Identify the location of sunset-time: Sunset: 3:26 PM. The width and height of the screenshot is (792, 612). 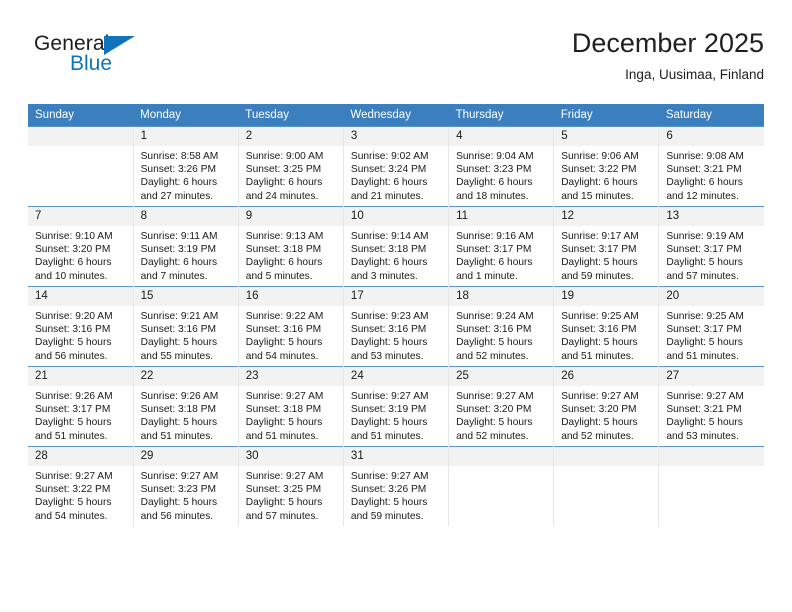
(388, 490).